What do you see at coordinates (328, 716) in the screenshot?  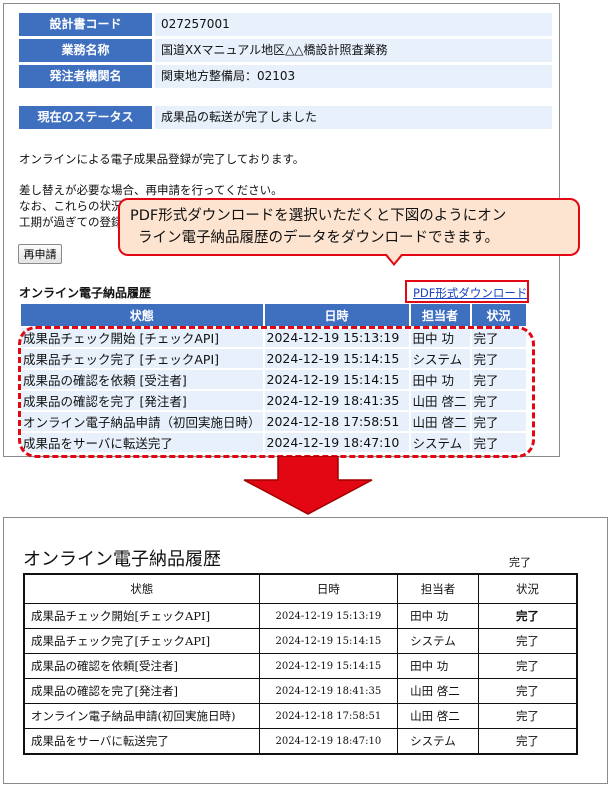 I see `doc-cell-datetime: 2024-12-18 17:58:51` at bounding box center [328, 716].